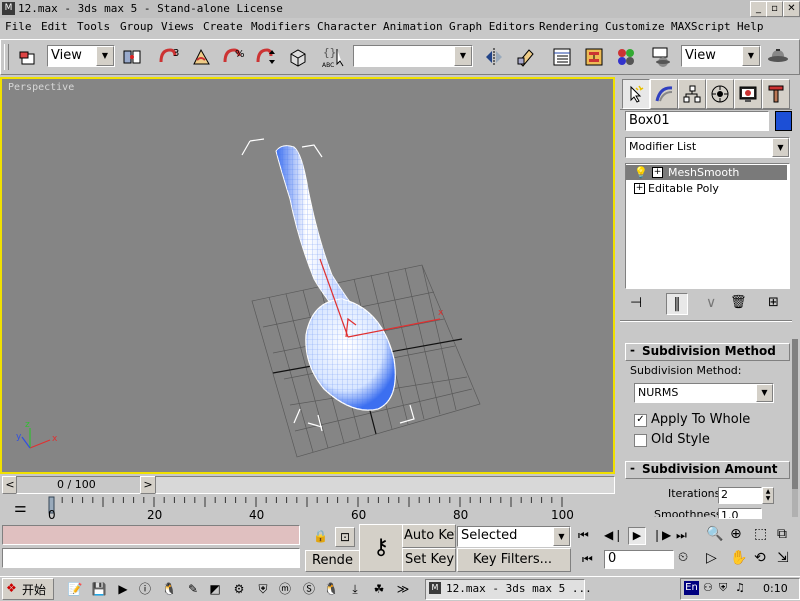 The image size is (800, 601). I want to click on show-end-result-icon: ‖, so click(677, 304).